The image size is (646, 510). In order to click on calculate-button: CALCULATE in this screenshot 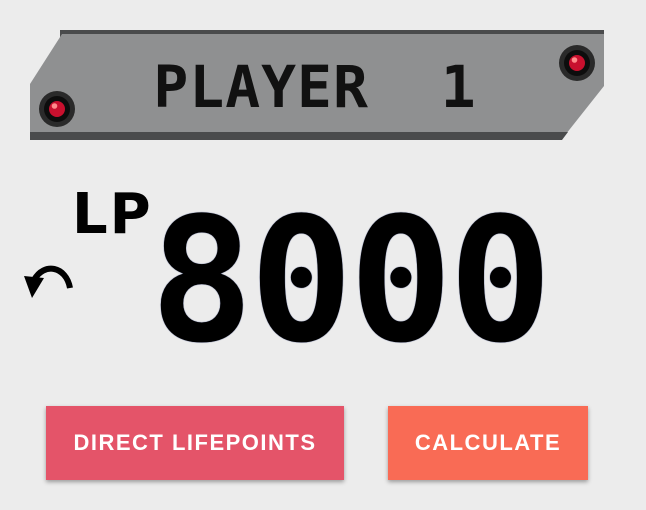, I will do `click(488, 443)`.